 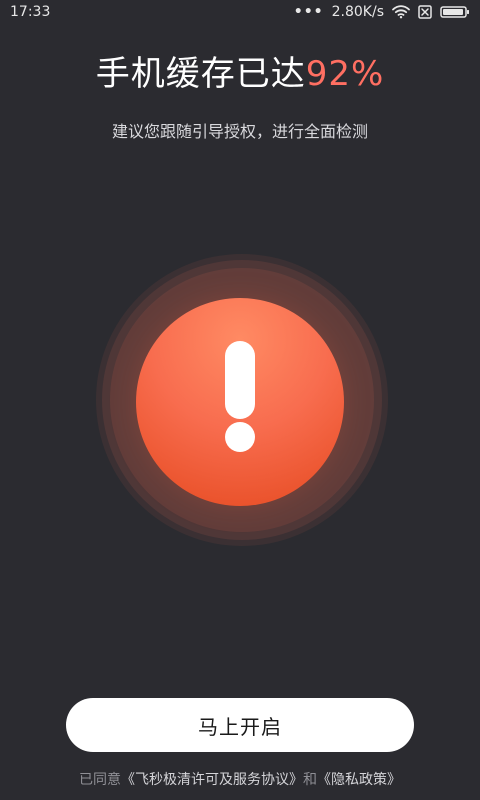 What do you see at coordinates (357, 12) in the screenshot?
I see `network-speed: 2.80K/s` at bounding box center [357, 12].